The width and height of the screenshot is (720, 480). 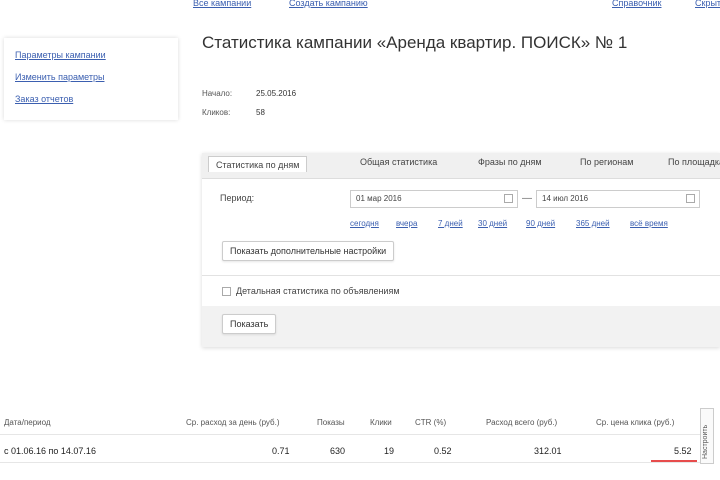 I want to click on col-header-total-spend: Расход всего (руб.), so click(x=521, y=422).